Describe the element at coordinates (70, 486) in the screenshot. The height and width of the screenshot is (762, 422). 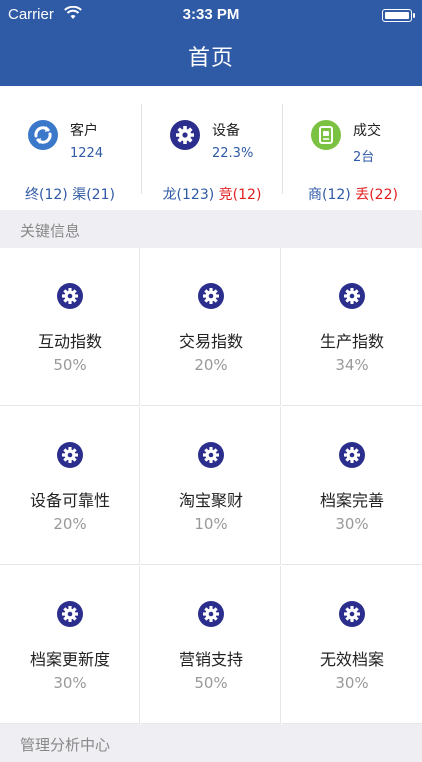
I see `metric-cell: 设备可靠性 20%` at that location.